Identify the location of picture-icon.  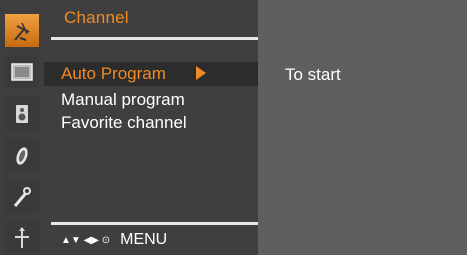
(22, 71).